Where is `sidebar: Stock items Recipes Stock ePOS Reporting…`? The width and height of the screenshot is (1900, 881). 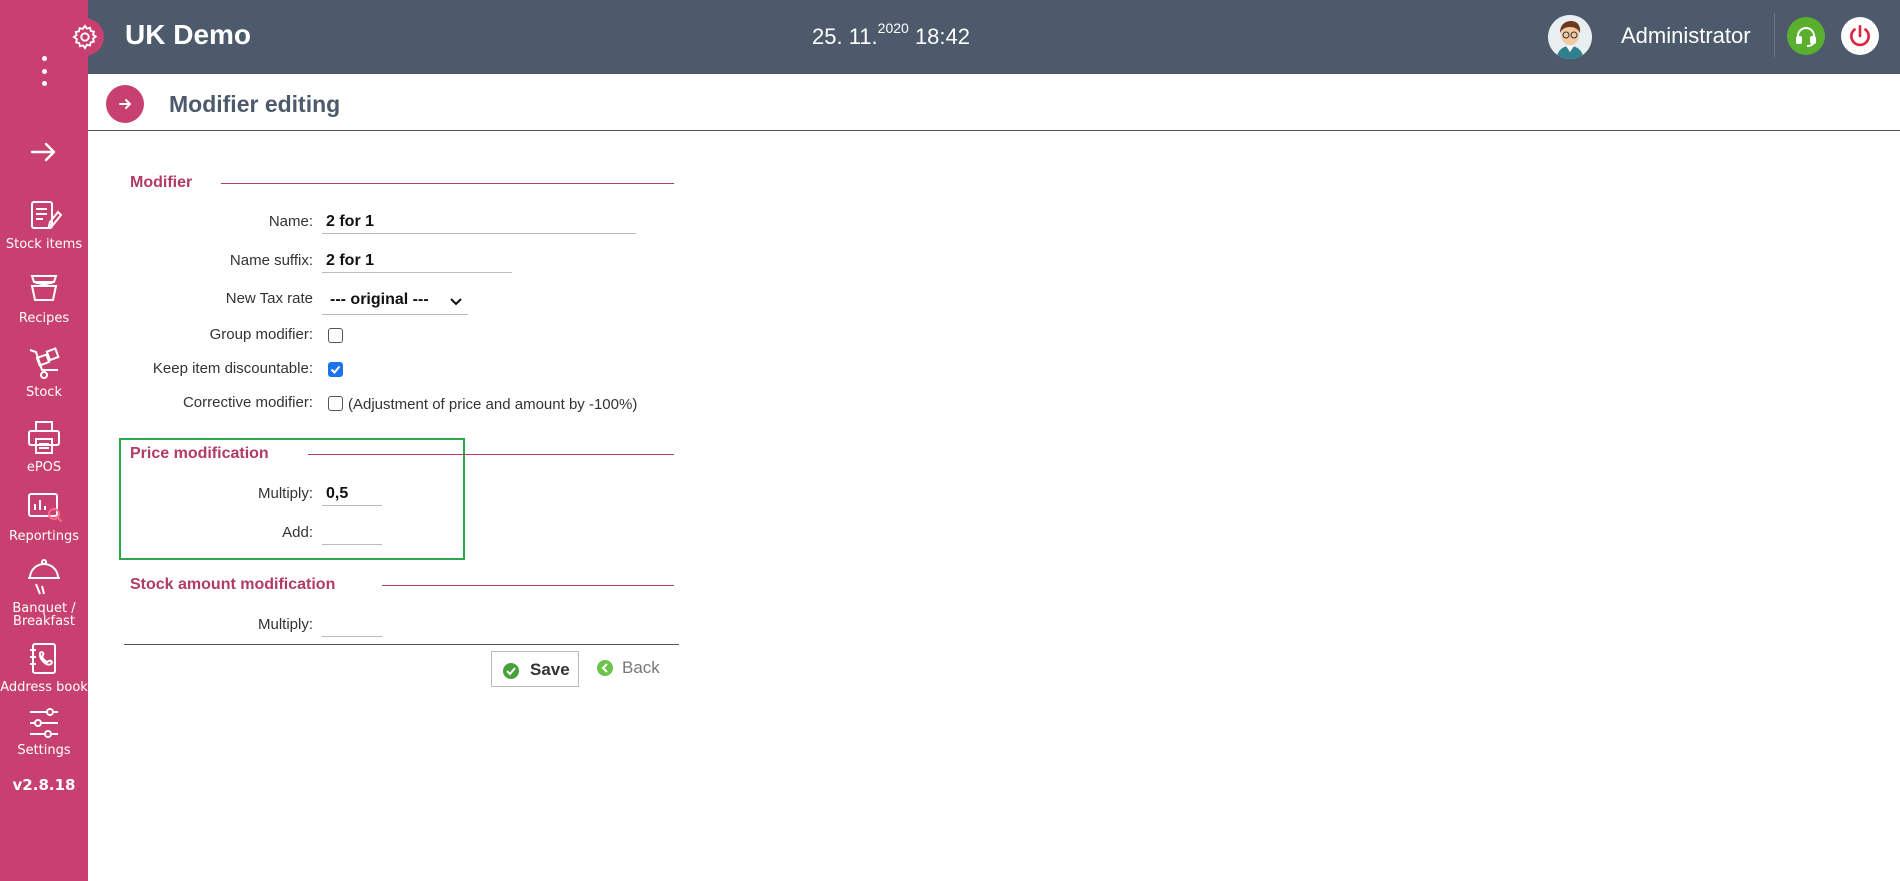 sidebar: Stock items Recipes Stock ePOS Reporting… is located at coordinates (52, 440).